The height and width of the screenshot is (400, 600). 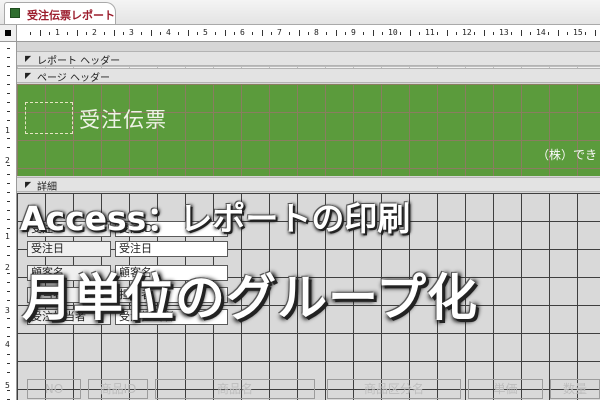 I want to click on ruler-number: 13, so click(x=504, y=32).